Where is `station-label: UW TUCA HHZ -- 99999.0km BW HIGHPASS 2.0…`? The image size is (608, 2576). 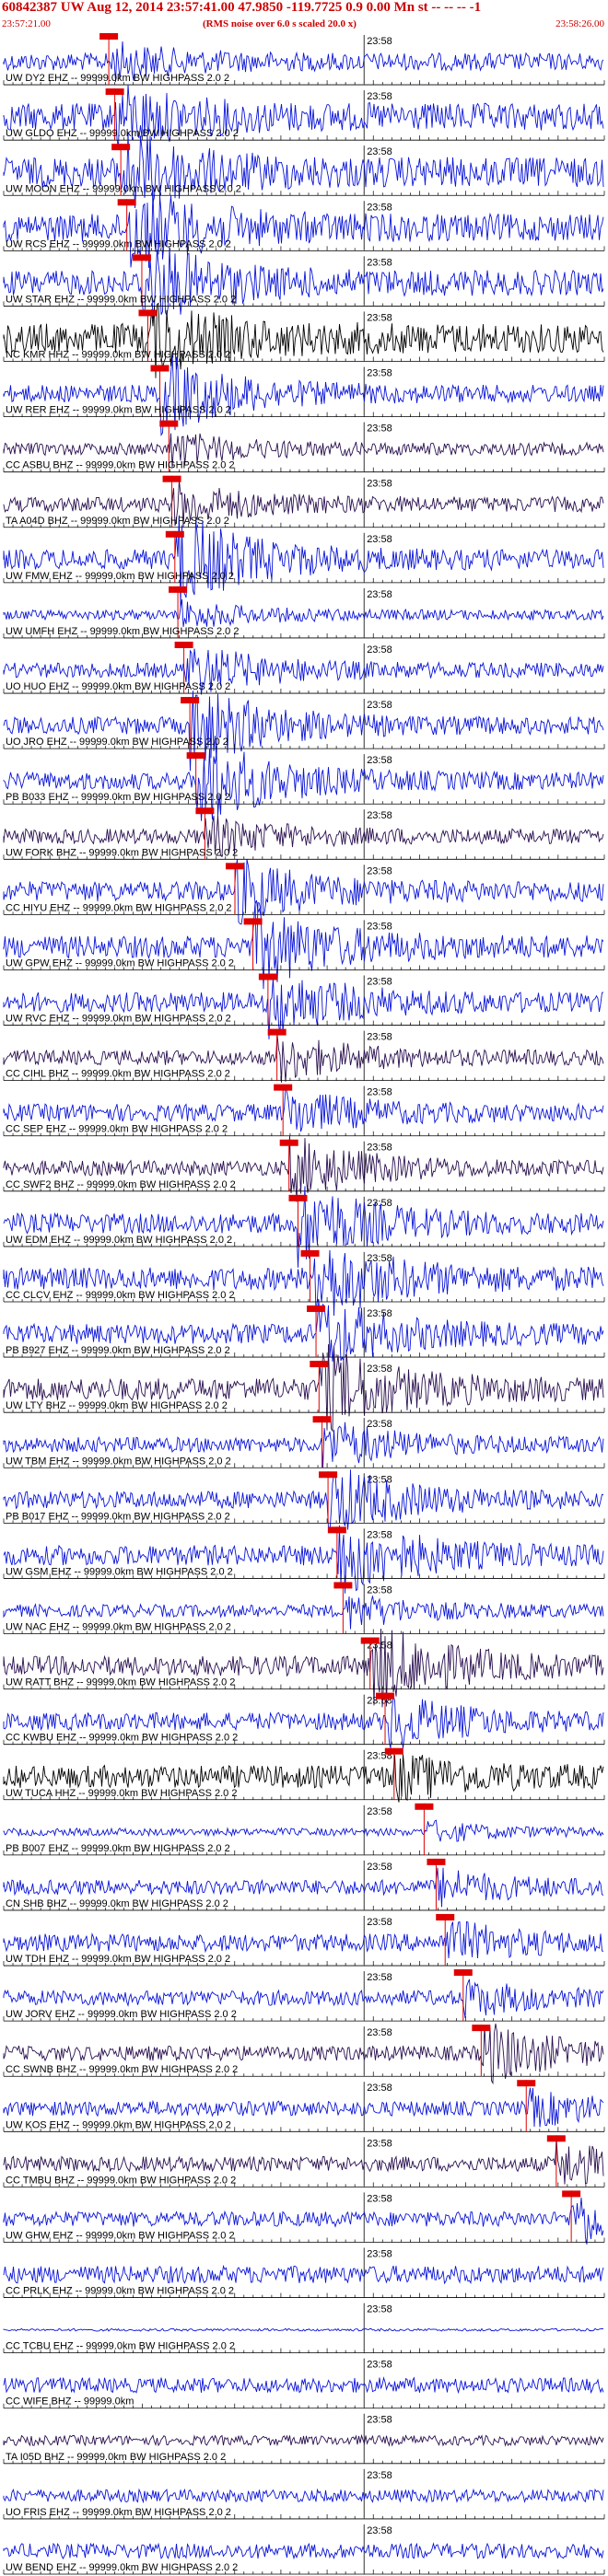 station-label: UW TUCA HHZ -- 99999.0km BW HIGHPASS 2.0… is located at coordinates (121, 1793).